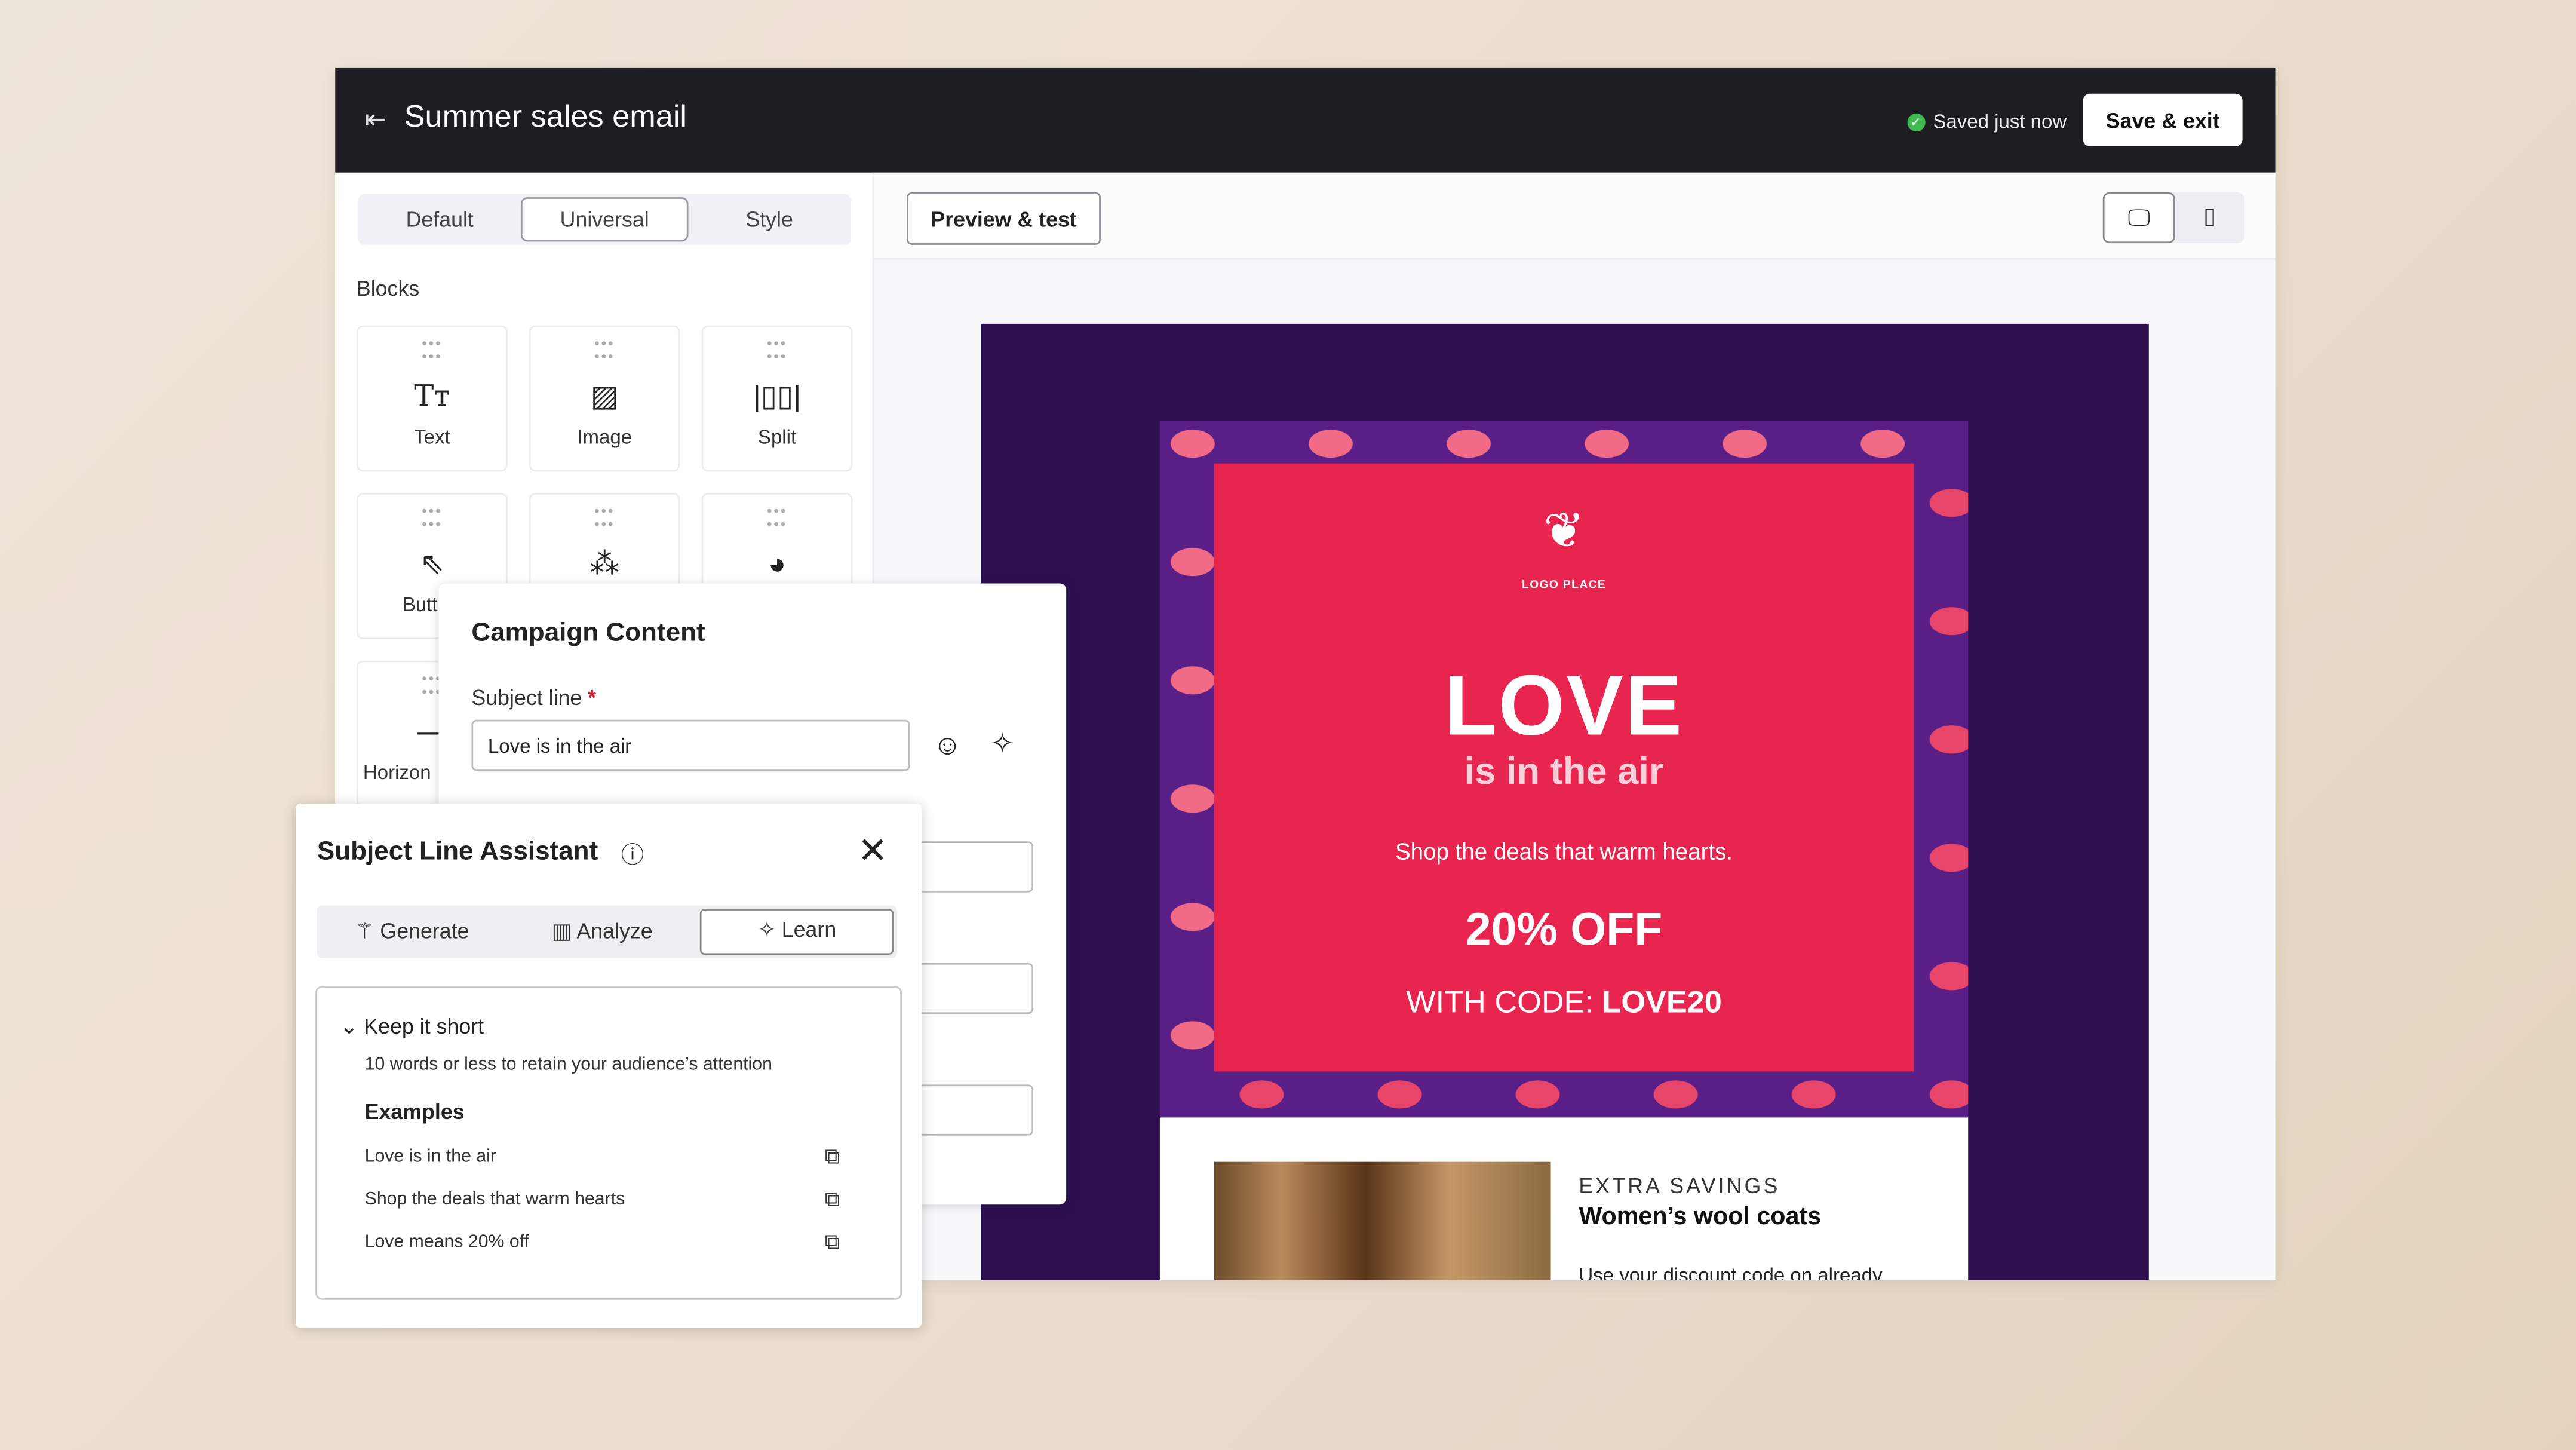  I want to click on examples-heading: Examples, so click(414, 1111).